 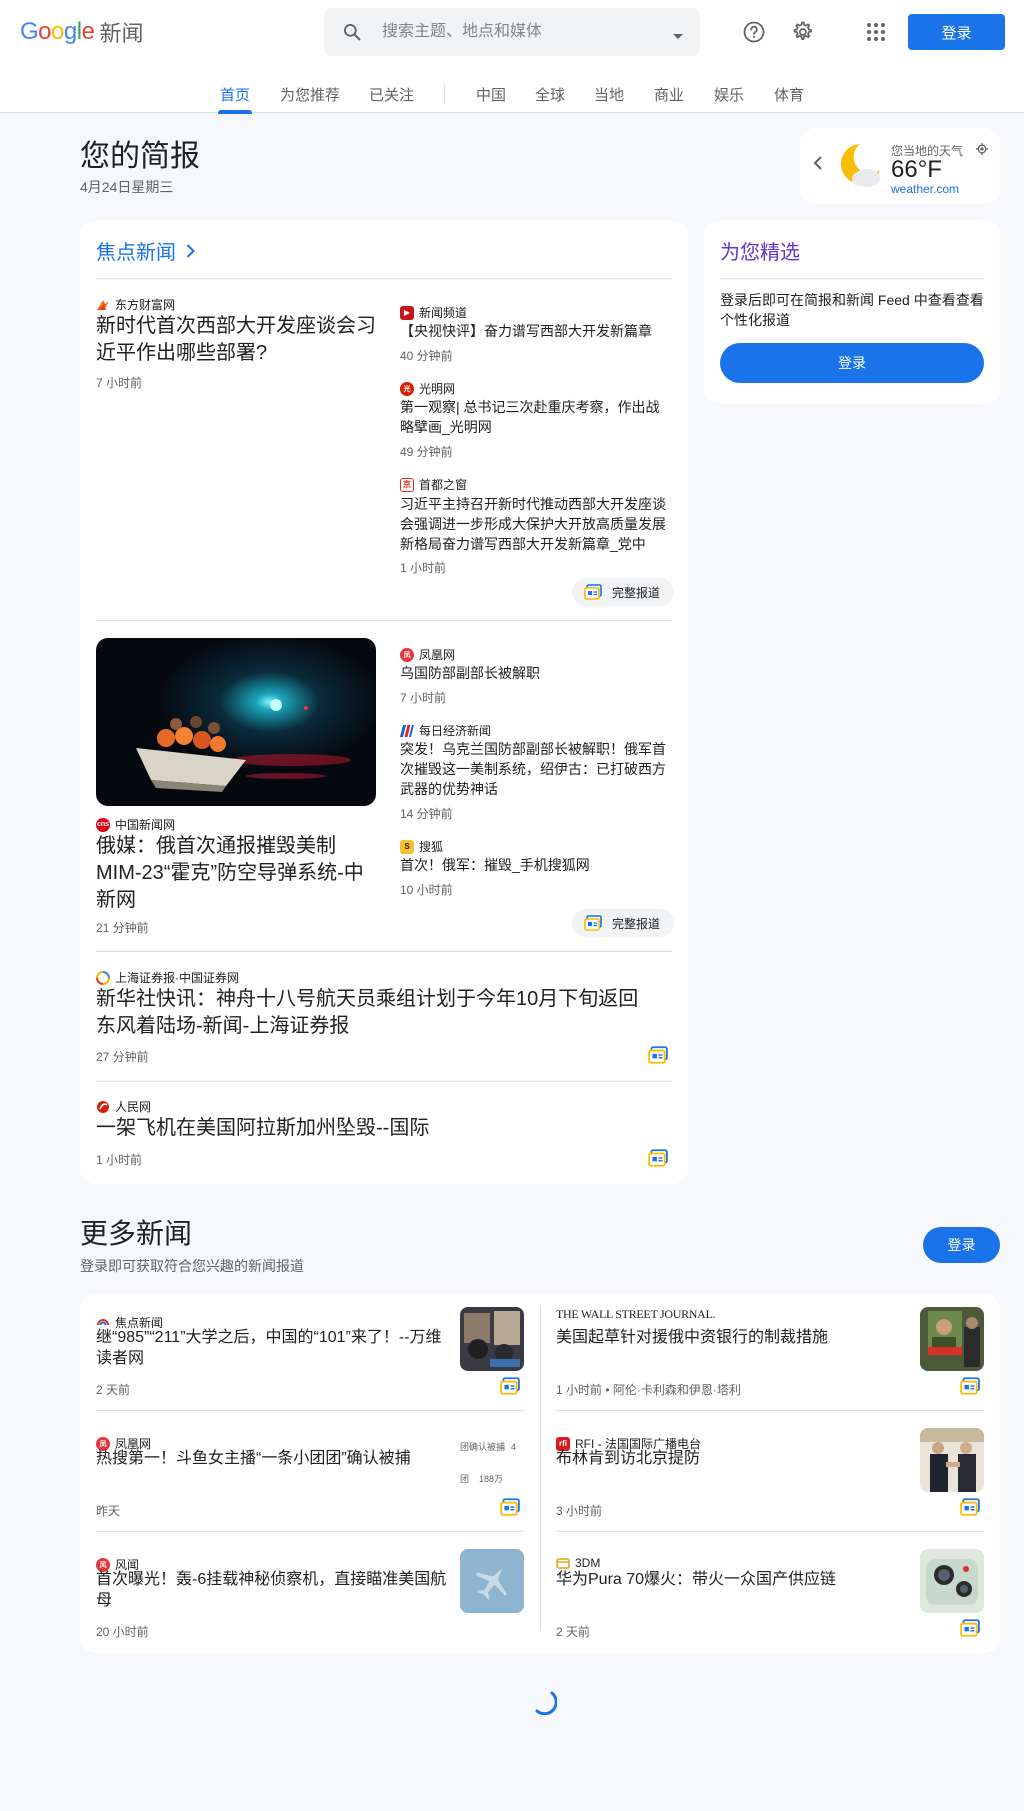 What do you see at coordinates (426, 890) in the screenshot?
I see `story-time: 10 小时前` at bounding box center [426, 890].